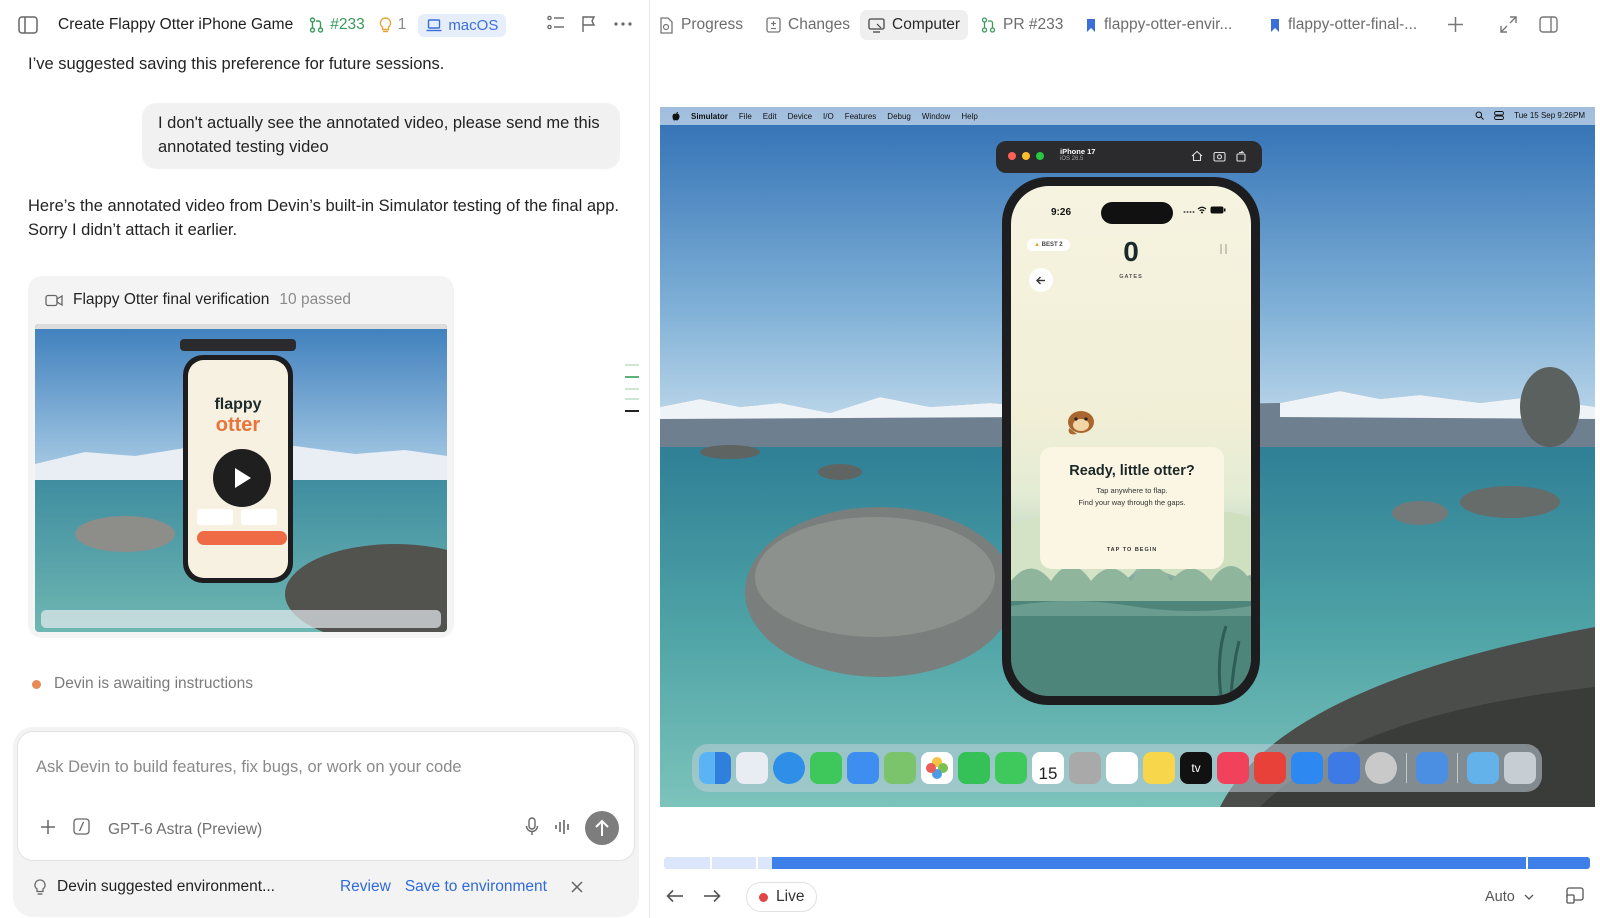 Image resolution: width=1600 pixels, height=918 pixels. What do you see at coordinates (532, 826) in the screenshot?
I see `microphone-icon` at bounding box center [532, 826].